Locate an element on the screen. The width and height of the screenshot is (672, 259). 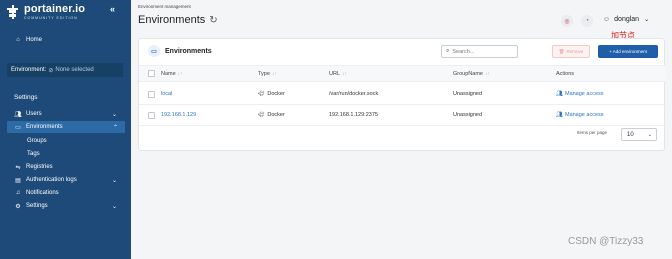
activity-button: ◔ is located at coordinates (587, 21).